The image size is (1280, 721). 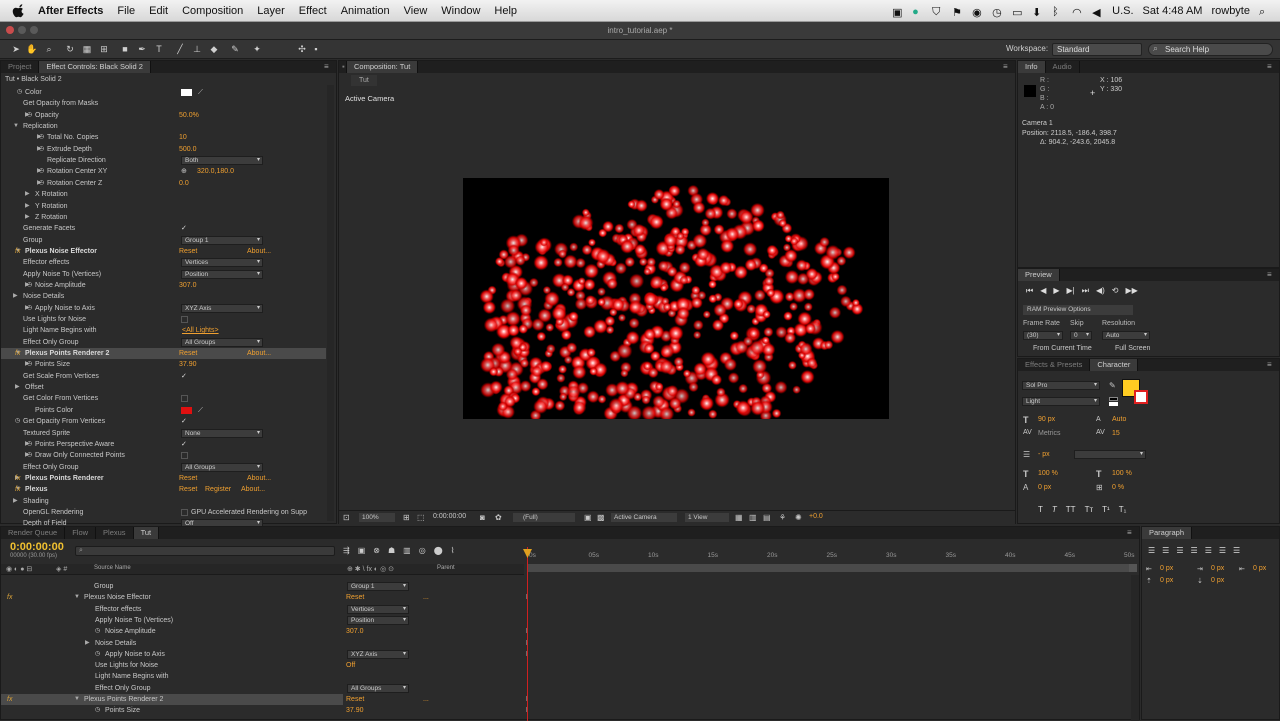 What do you see at coordinates (1039, 275) in the screenshot?
I see `tab-preview: Preview` at bounding box center [1039, 275].